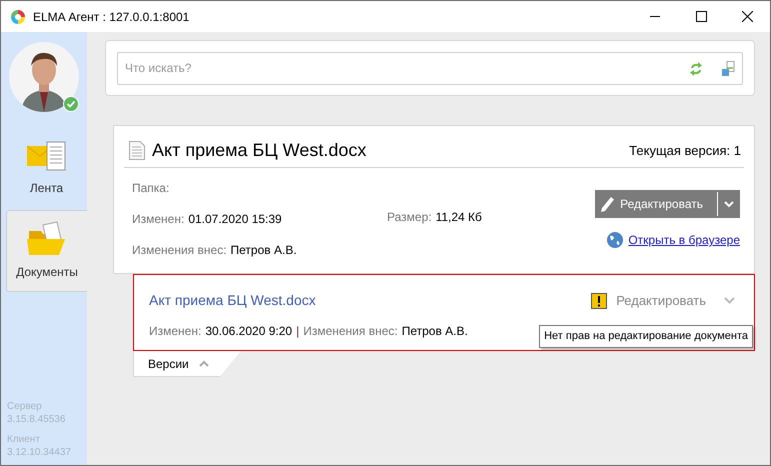 The image size is (771, 466). Describe the element at coordinates (187, 364) in the screenshot. I see `versions-tab: Версии` at that location.